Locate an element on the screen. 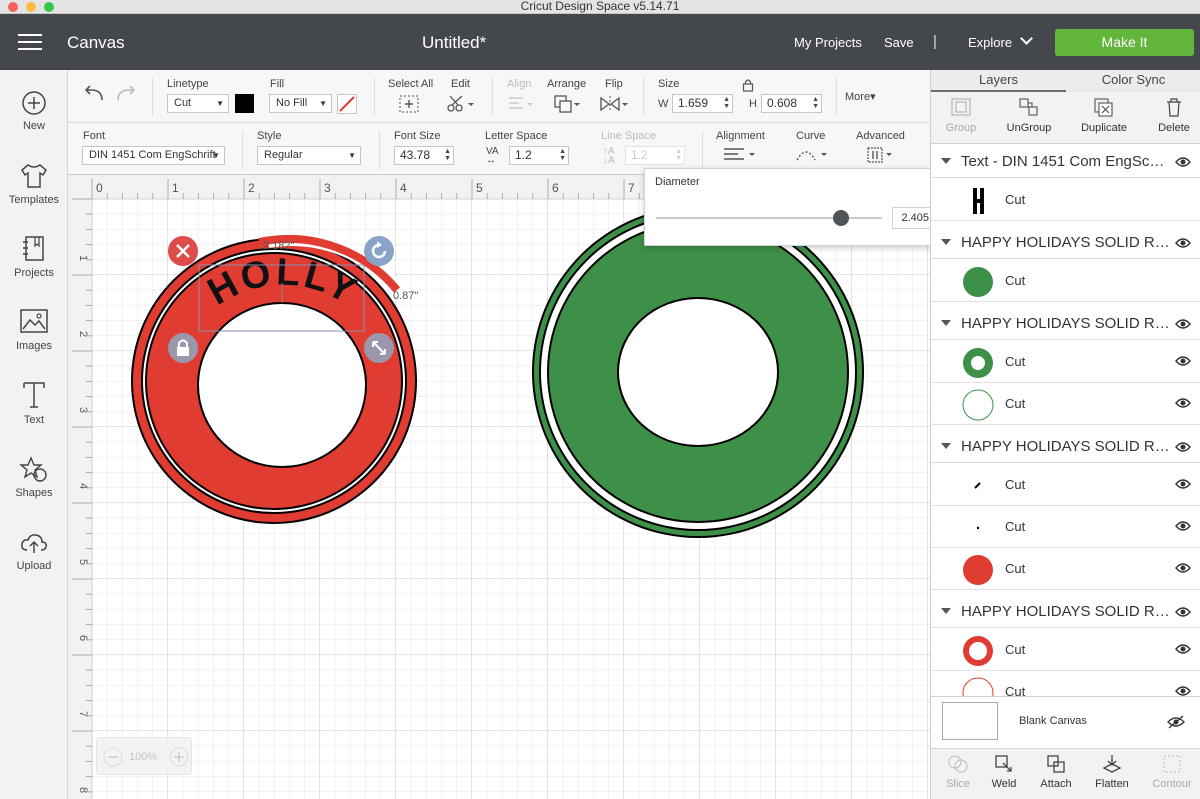 The width and height of the screenshot is (1200, 799). height-input: 0.608 ▲ ▼ is located at coordinates (791, 103).